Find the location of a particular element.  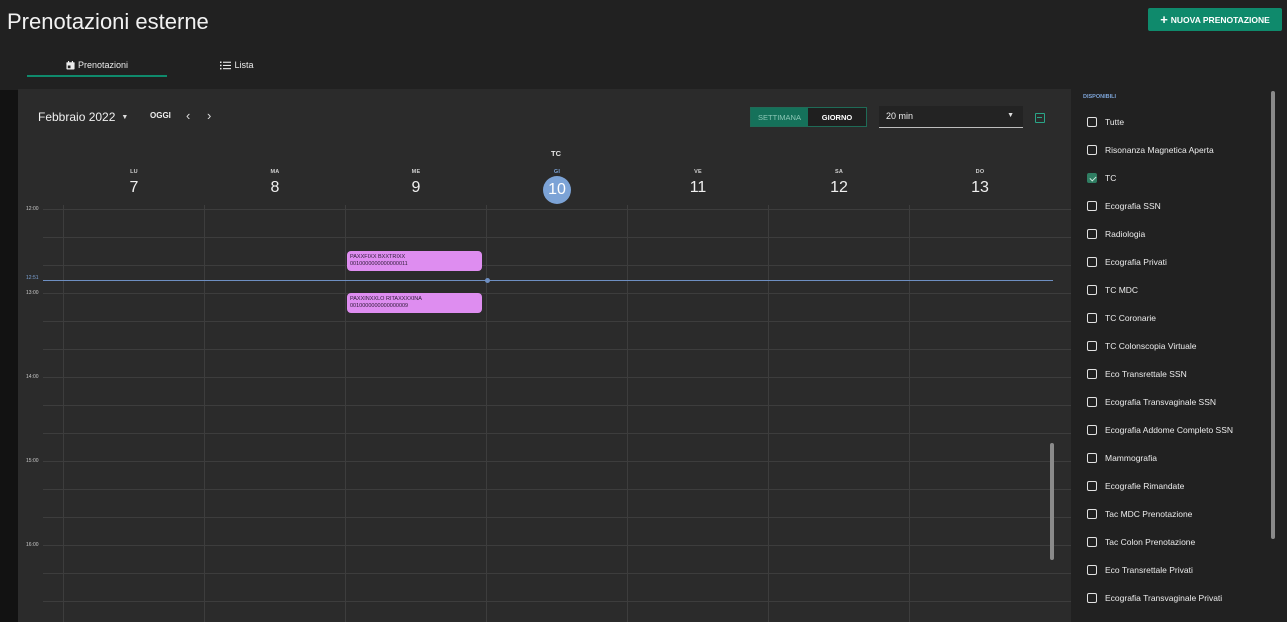

day-of-week: ME is located at coordinates (416, 172).